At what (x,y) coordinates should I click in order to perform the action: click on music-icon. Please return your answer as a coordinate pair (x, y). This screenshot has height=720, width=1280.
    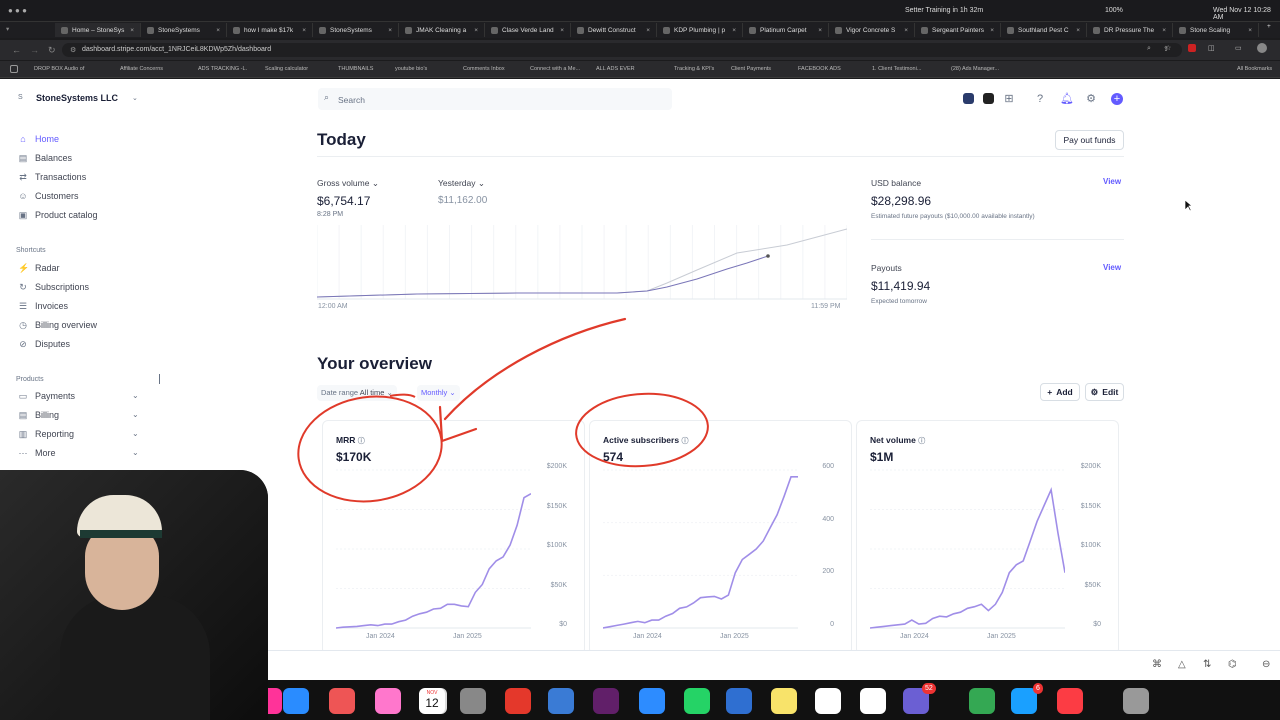
    Looking at the image, I should click on (1070, 701).